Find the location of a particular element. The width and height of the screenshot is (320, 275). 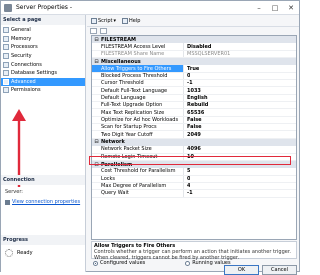

chevron-down-icon: ▾ is located at coordinates (115, 20).